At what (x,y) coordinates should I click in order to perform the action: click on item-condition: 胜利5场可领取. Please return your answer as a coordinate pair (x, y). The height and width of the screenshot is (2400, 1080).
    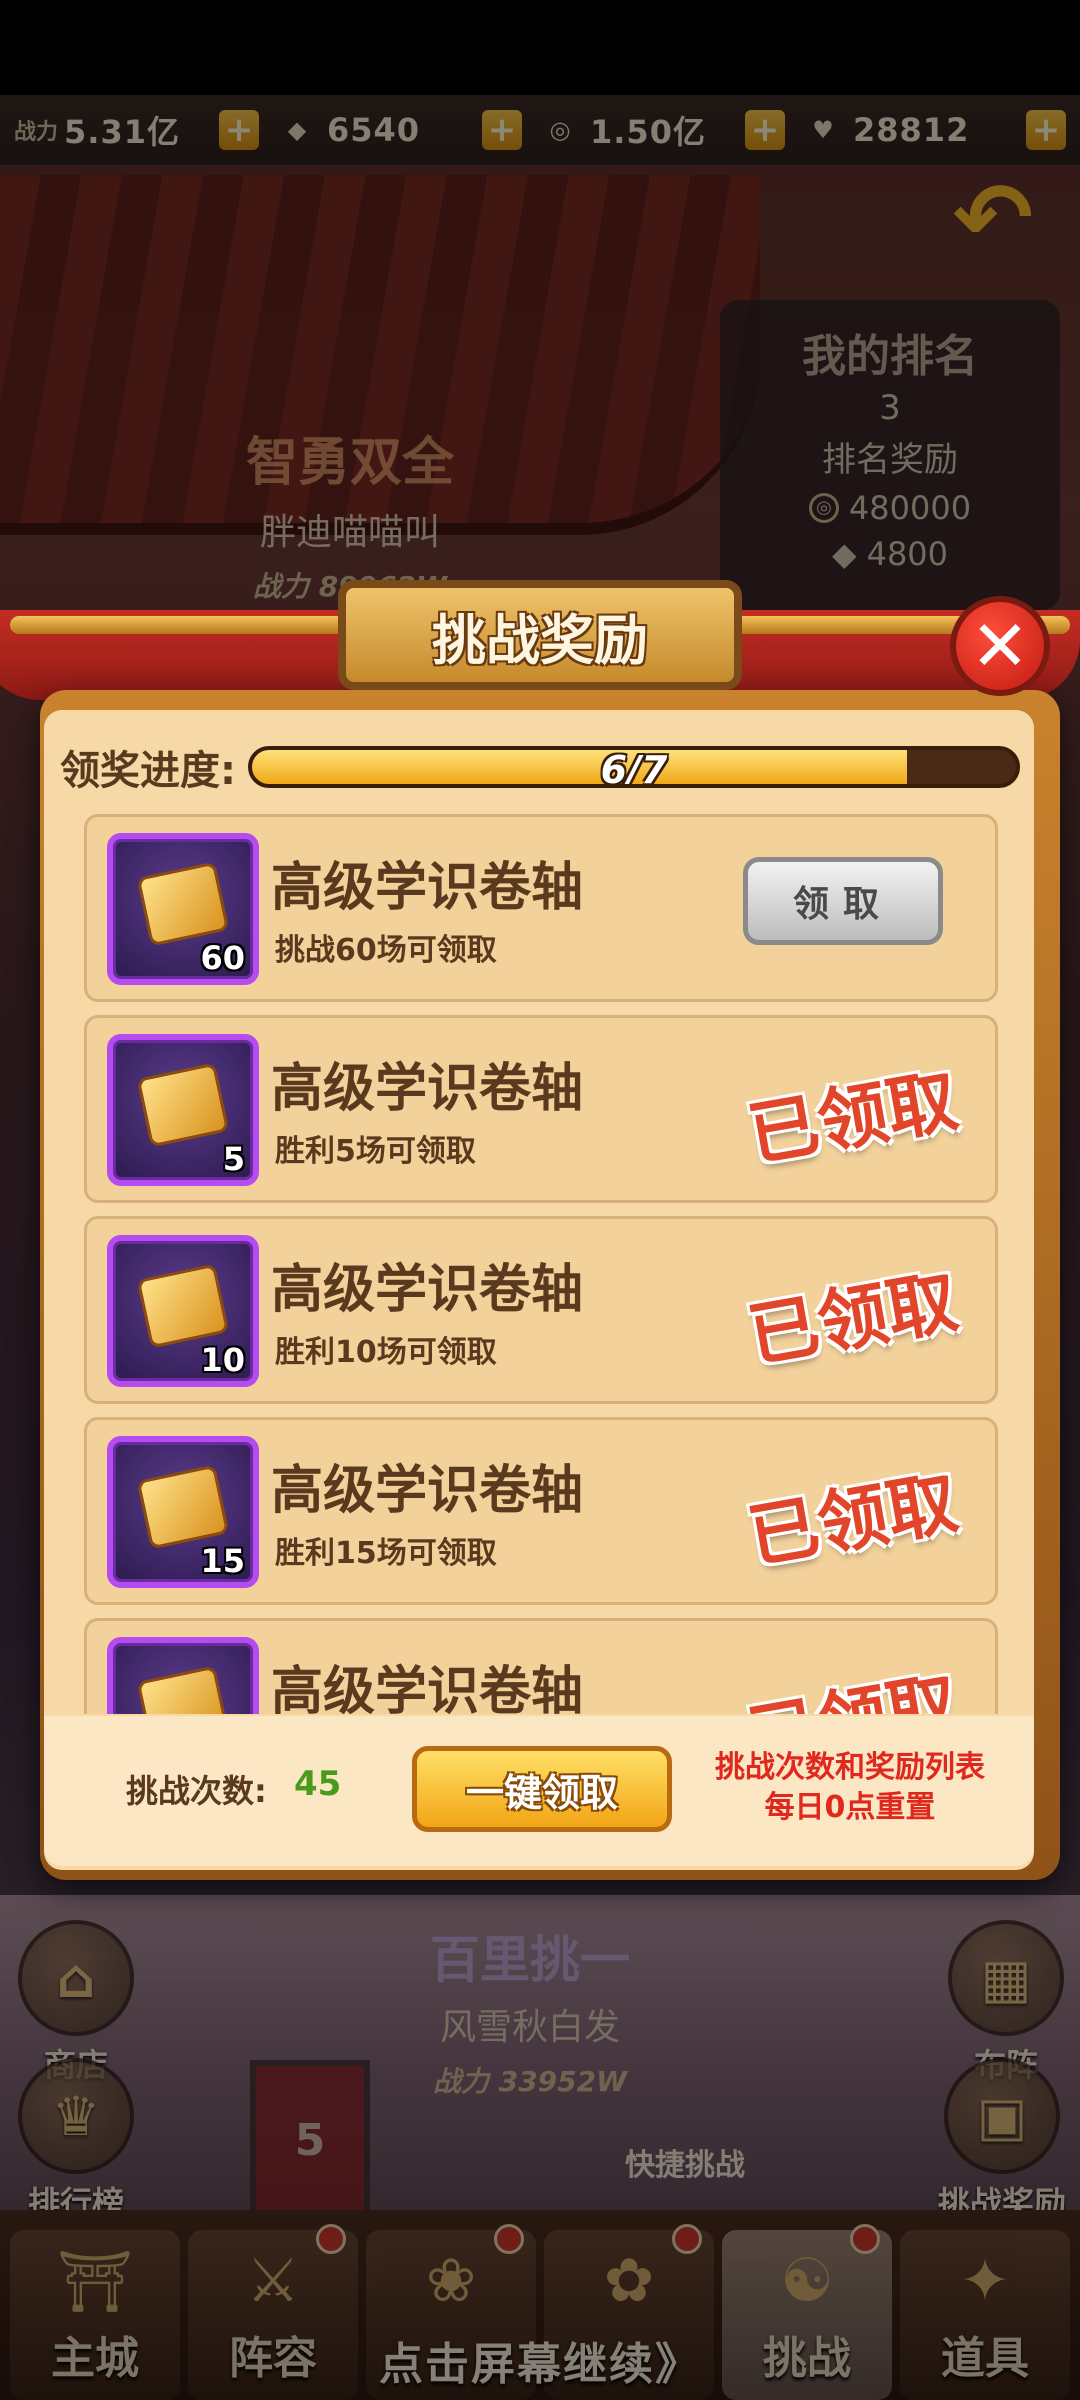
    Looking at the image, I should click on (375, 1151).